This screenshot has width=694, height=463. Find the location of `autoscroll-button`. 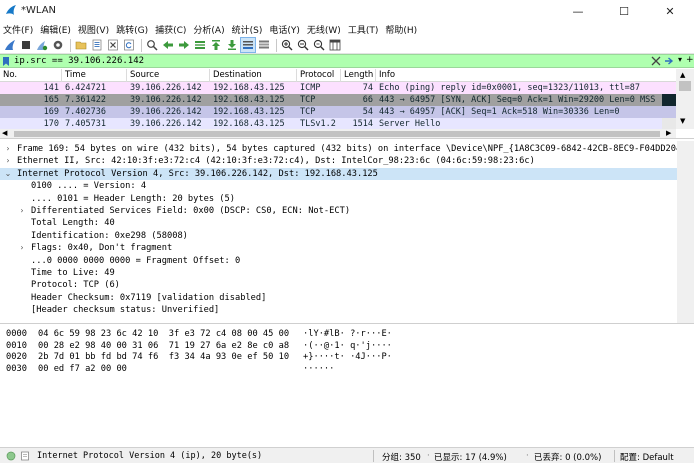

autoscroll-button is located at coordinates (248, 45).